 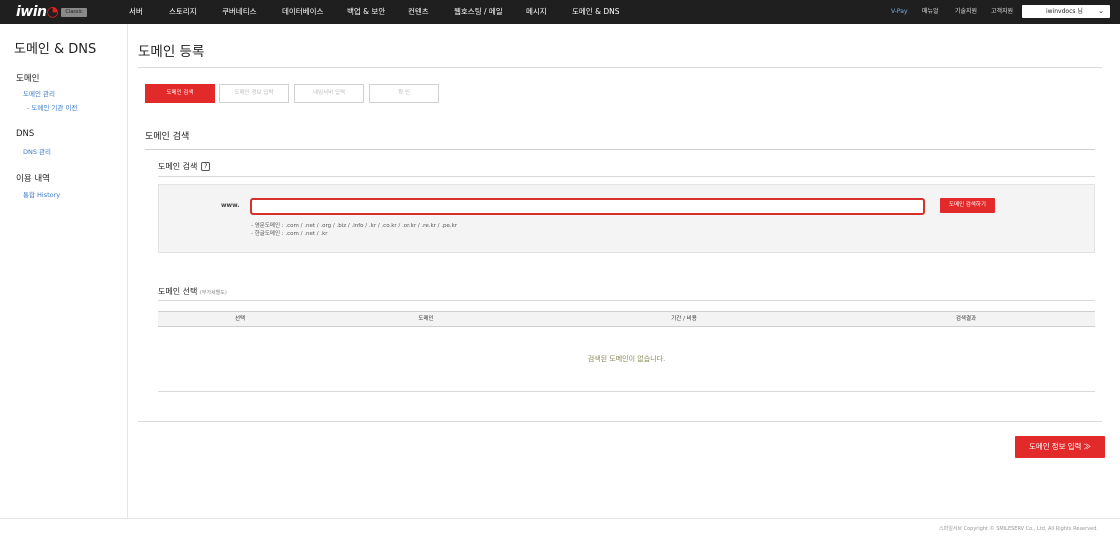 I want to click on step-domain-search: 도메인 검색, so click(x=180, y=93).